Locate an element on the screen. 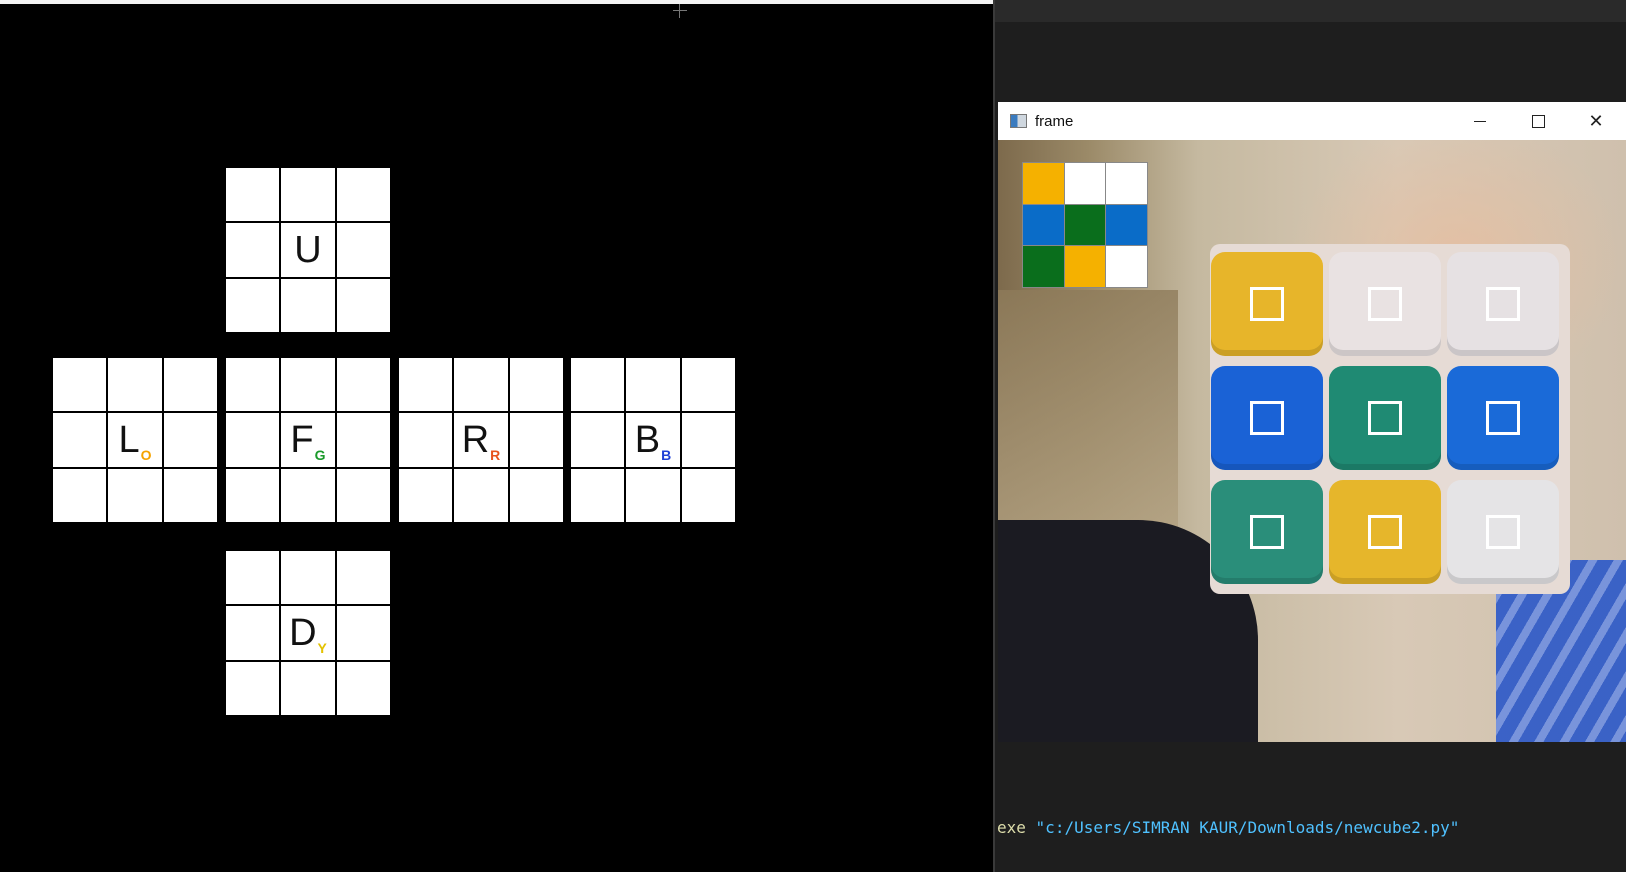 Image resolution: width=1626 pixels, height=872 pixels. frame-titlebar: frame ✕ is located at coordinates (1312, 121).